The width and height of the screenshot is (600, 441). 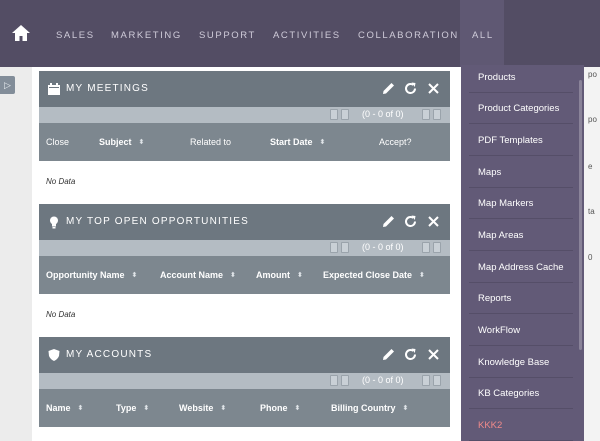 I want to click on dashlet-header: MY ACCOUNTS, so click(x=244, y=355).